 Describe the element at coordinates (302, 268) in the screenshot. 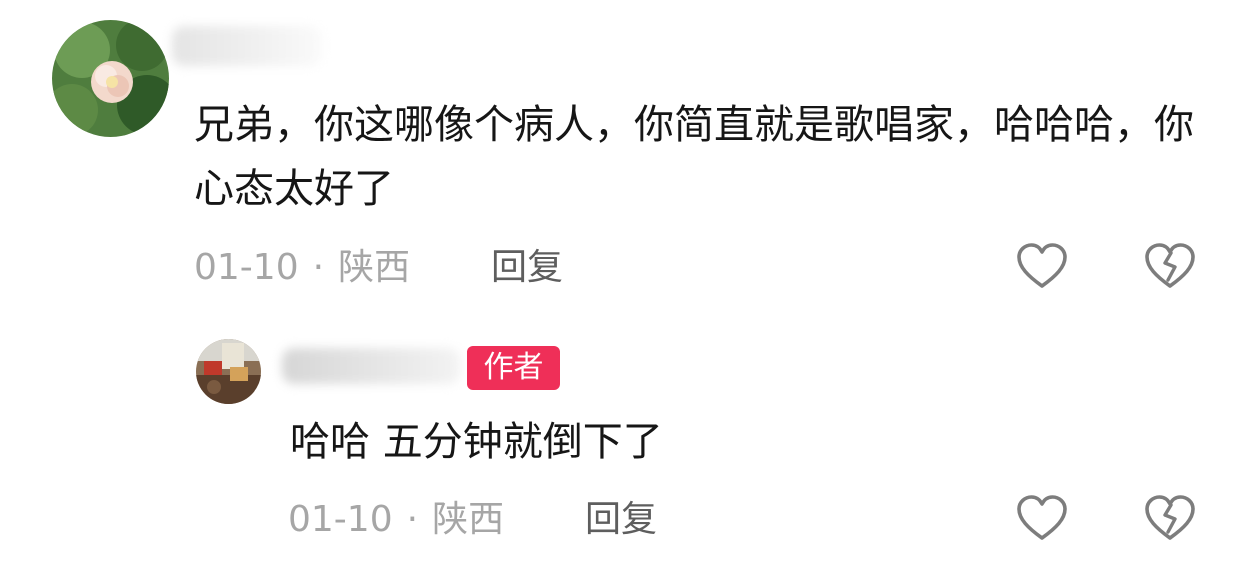

I see `comment-meta: 01-10 · 陕西` at that location.